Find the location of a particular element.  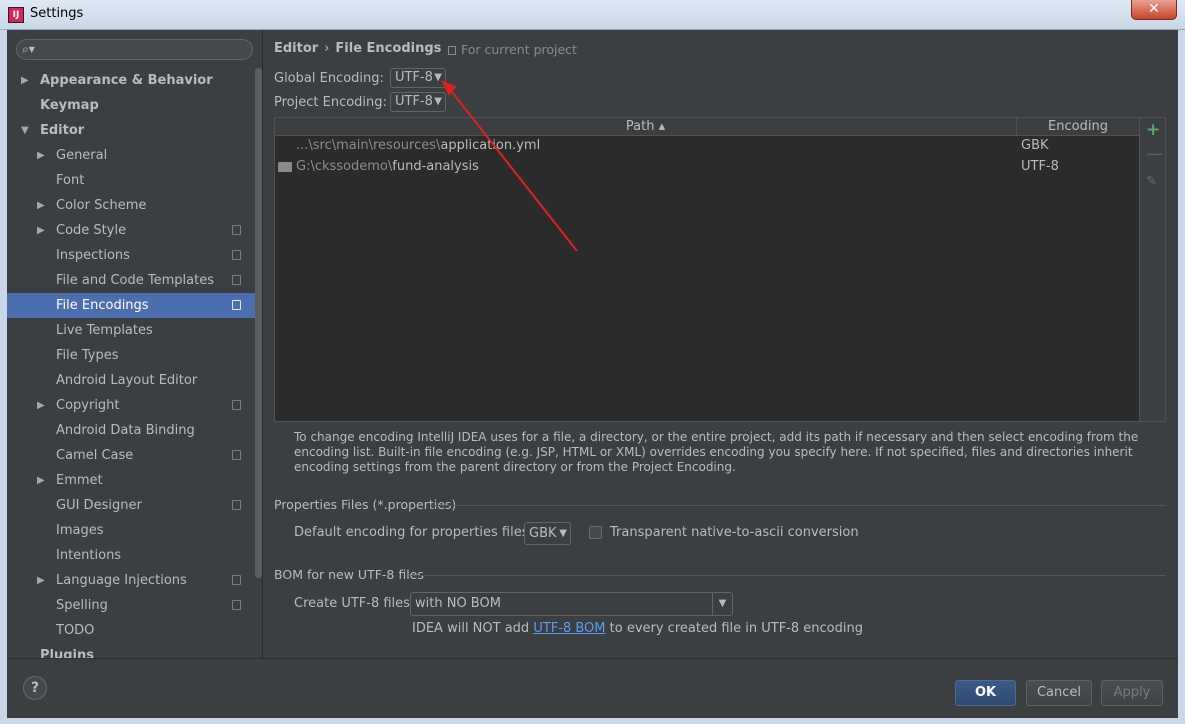

apply-button: Apply is located at coordinates (1132, 693).